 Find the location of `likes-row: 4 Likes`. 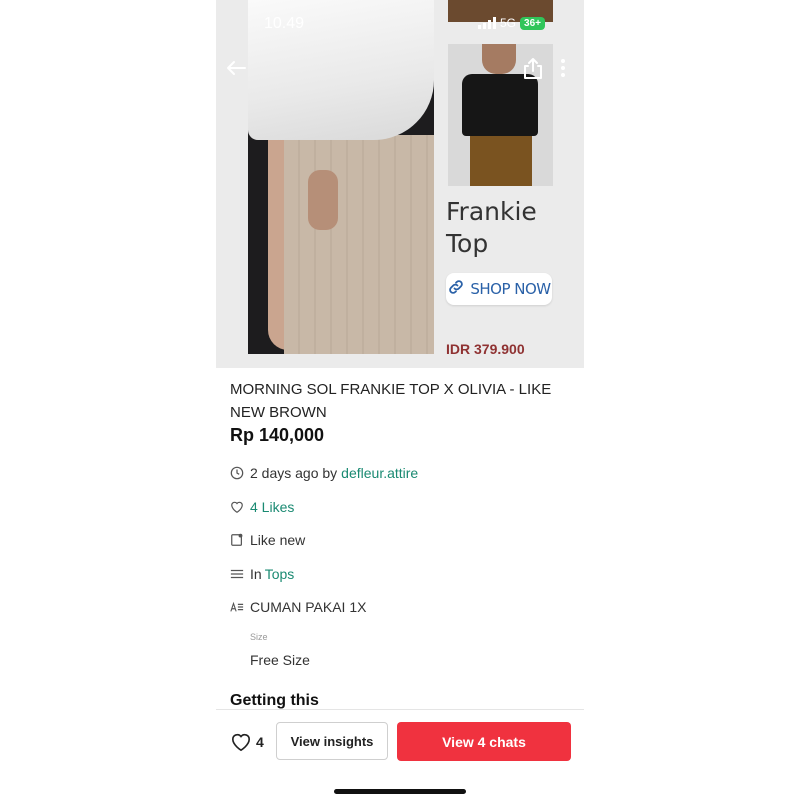

likes-row: 4 Likes is located at coordinates (262, 507).